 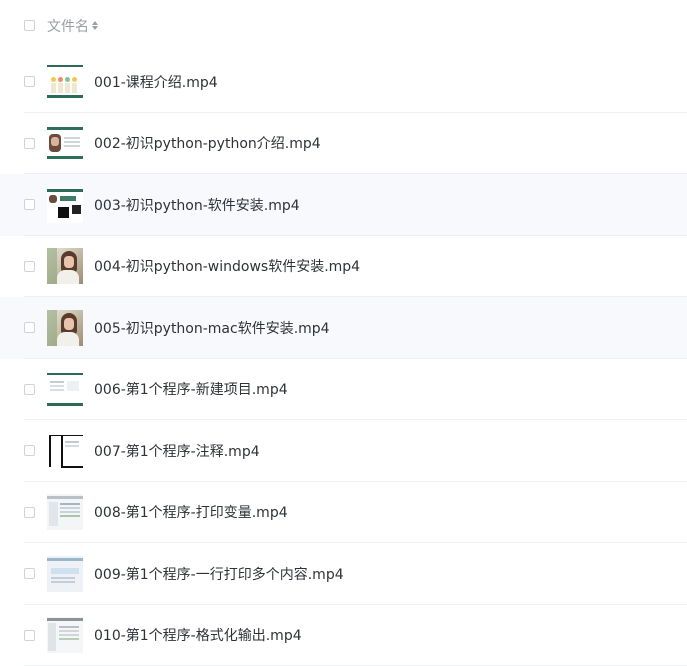 I want to click on file-row: 009-第1个程序-一行打印多个内容.mp4, so click(x=343, y=574).